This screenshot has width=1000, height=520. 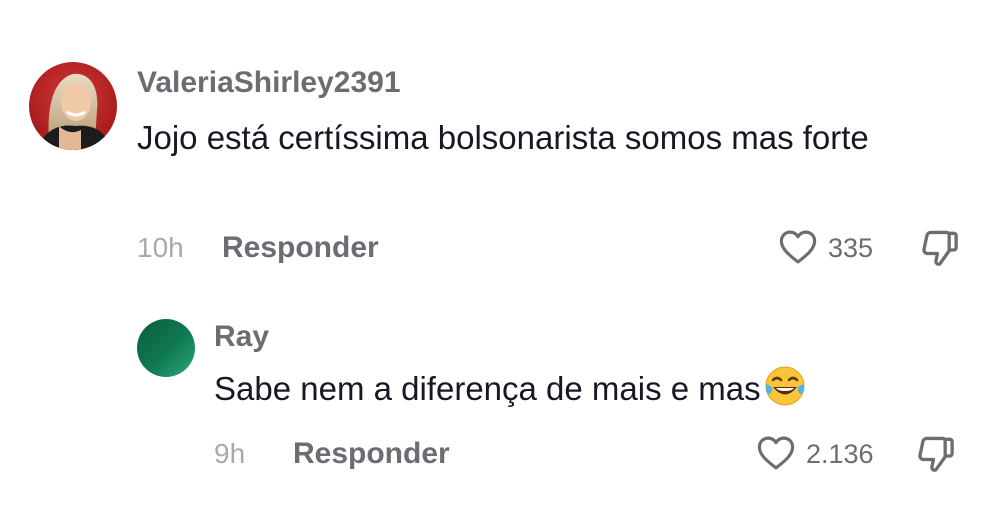 What do you see at coordinates (269, 83) in the screenshot?
I see `username: ValeriaShirley2391` at bounding box center [269, 83].